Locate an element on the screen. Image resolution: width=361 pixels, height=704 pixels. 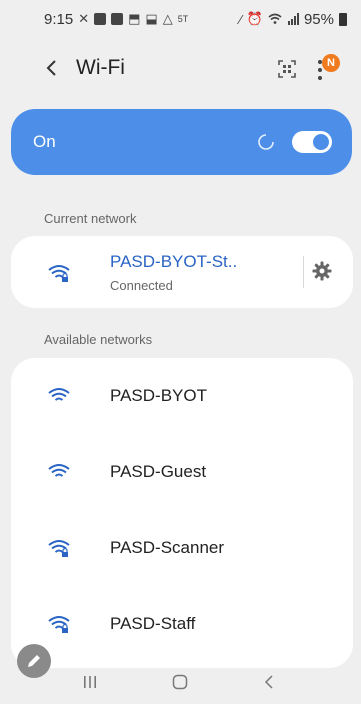
home-icon is located at coordinates (180, 682).